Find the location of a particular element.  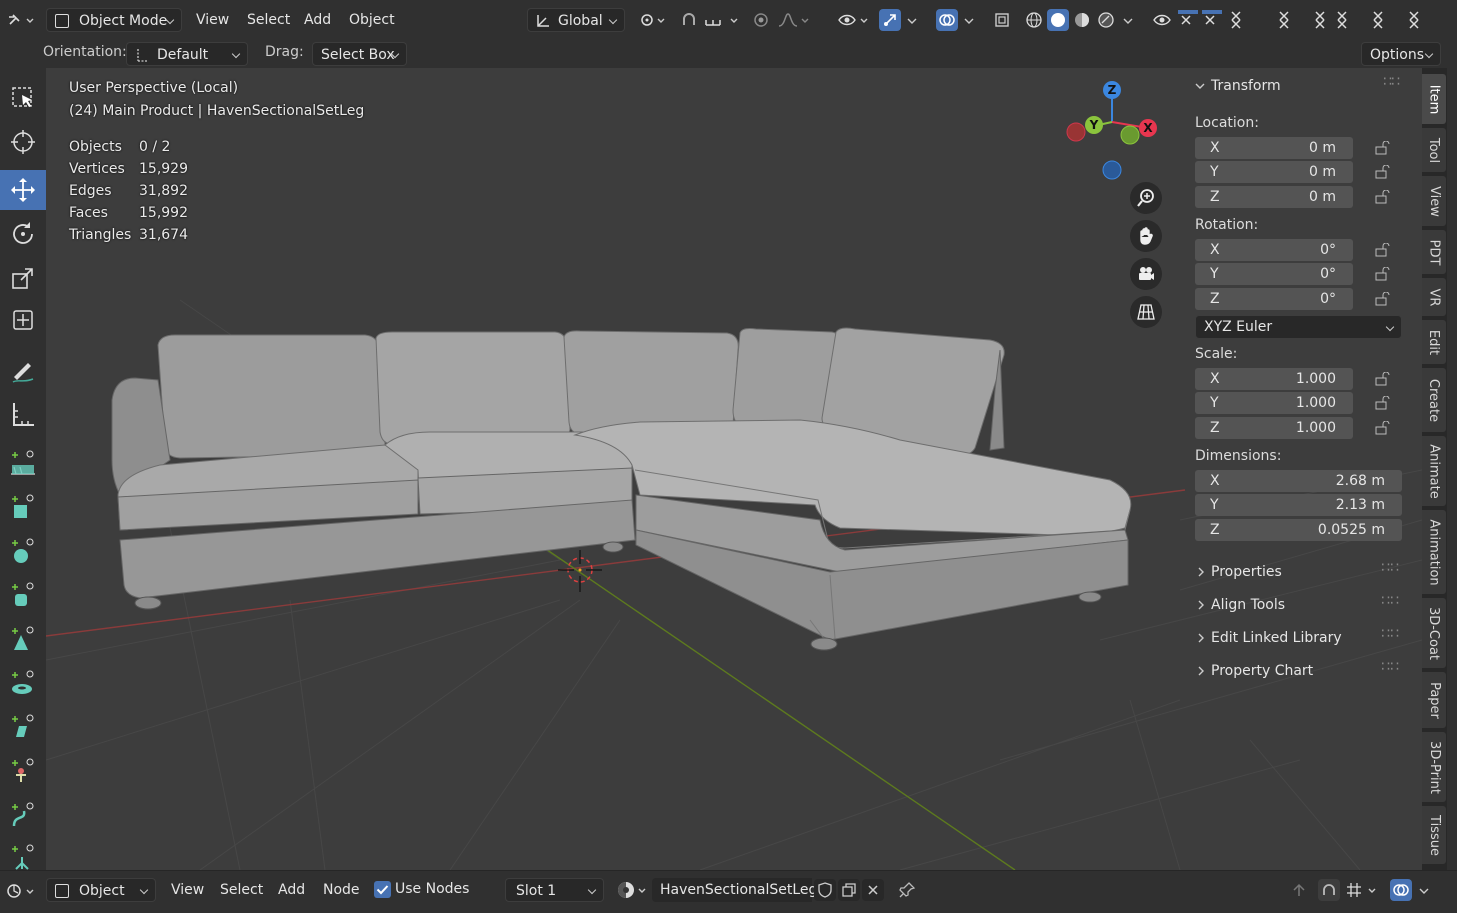

bottom-menu-select: Select is located at coordinates (241, 890).